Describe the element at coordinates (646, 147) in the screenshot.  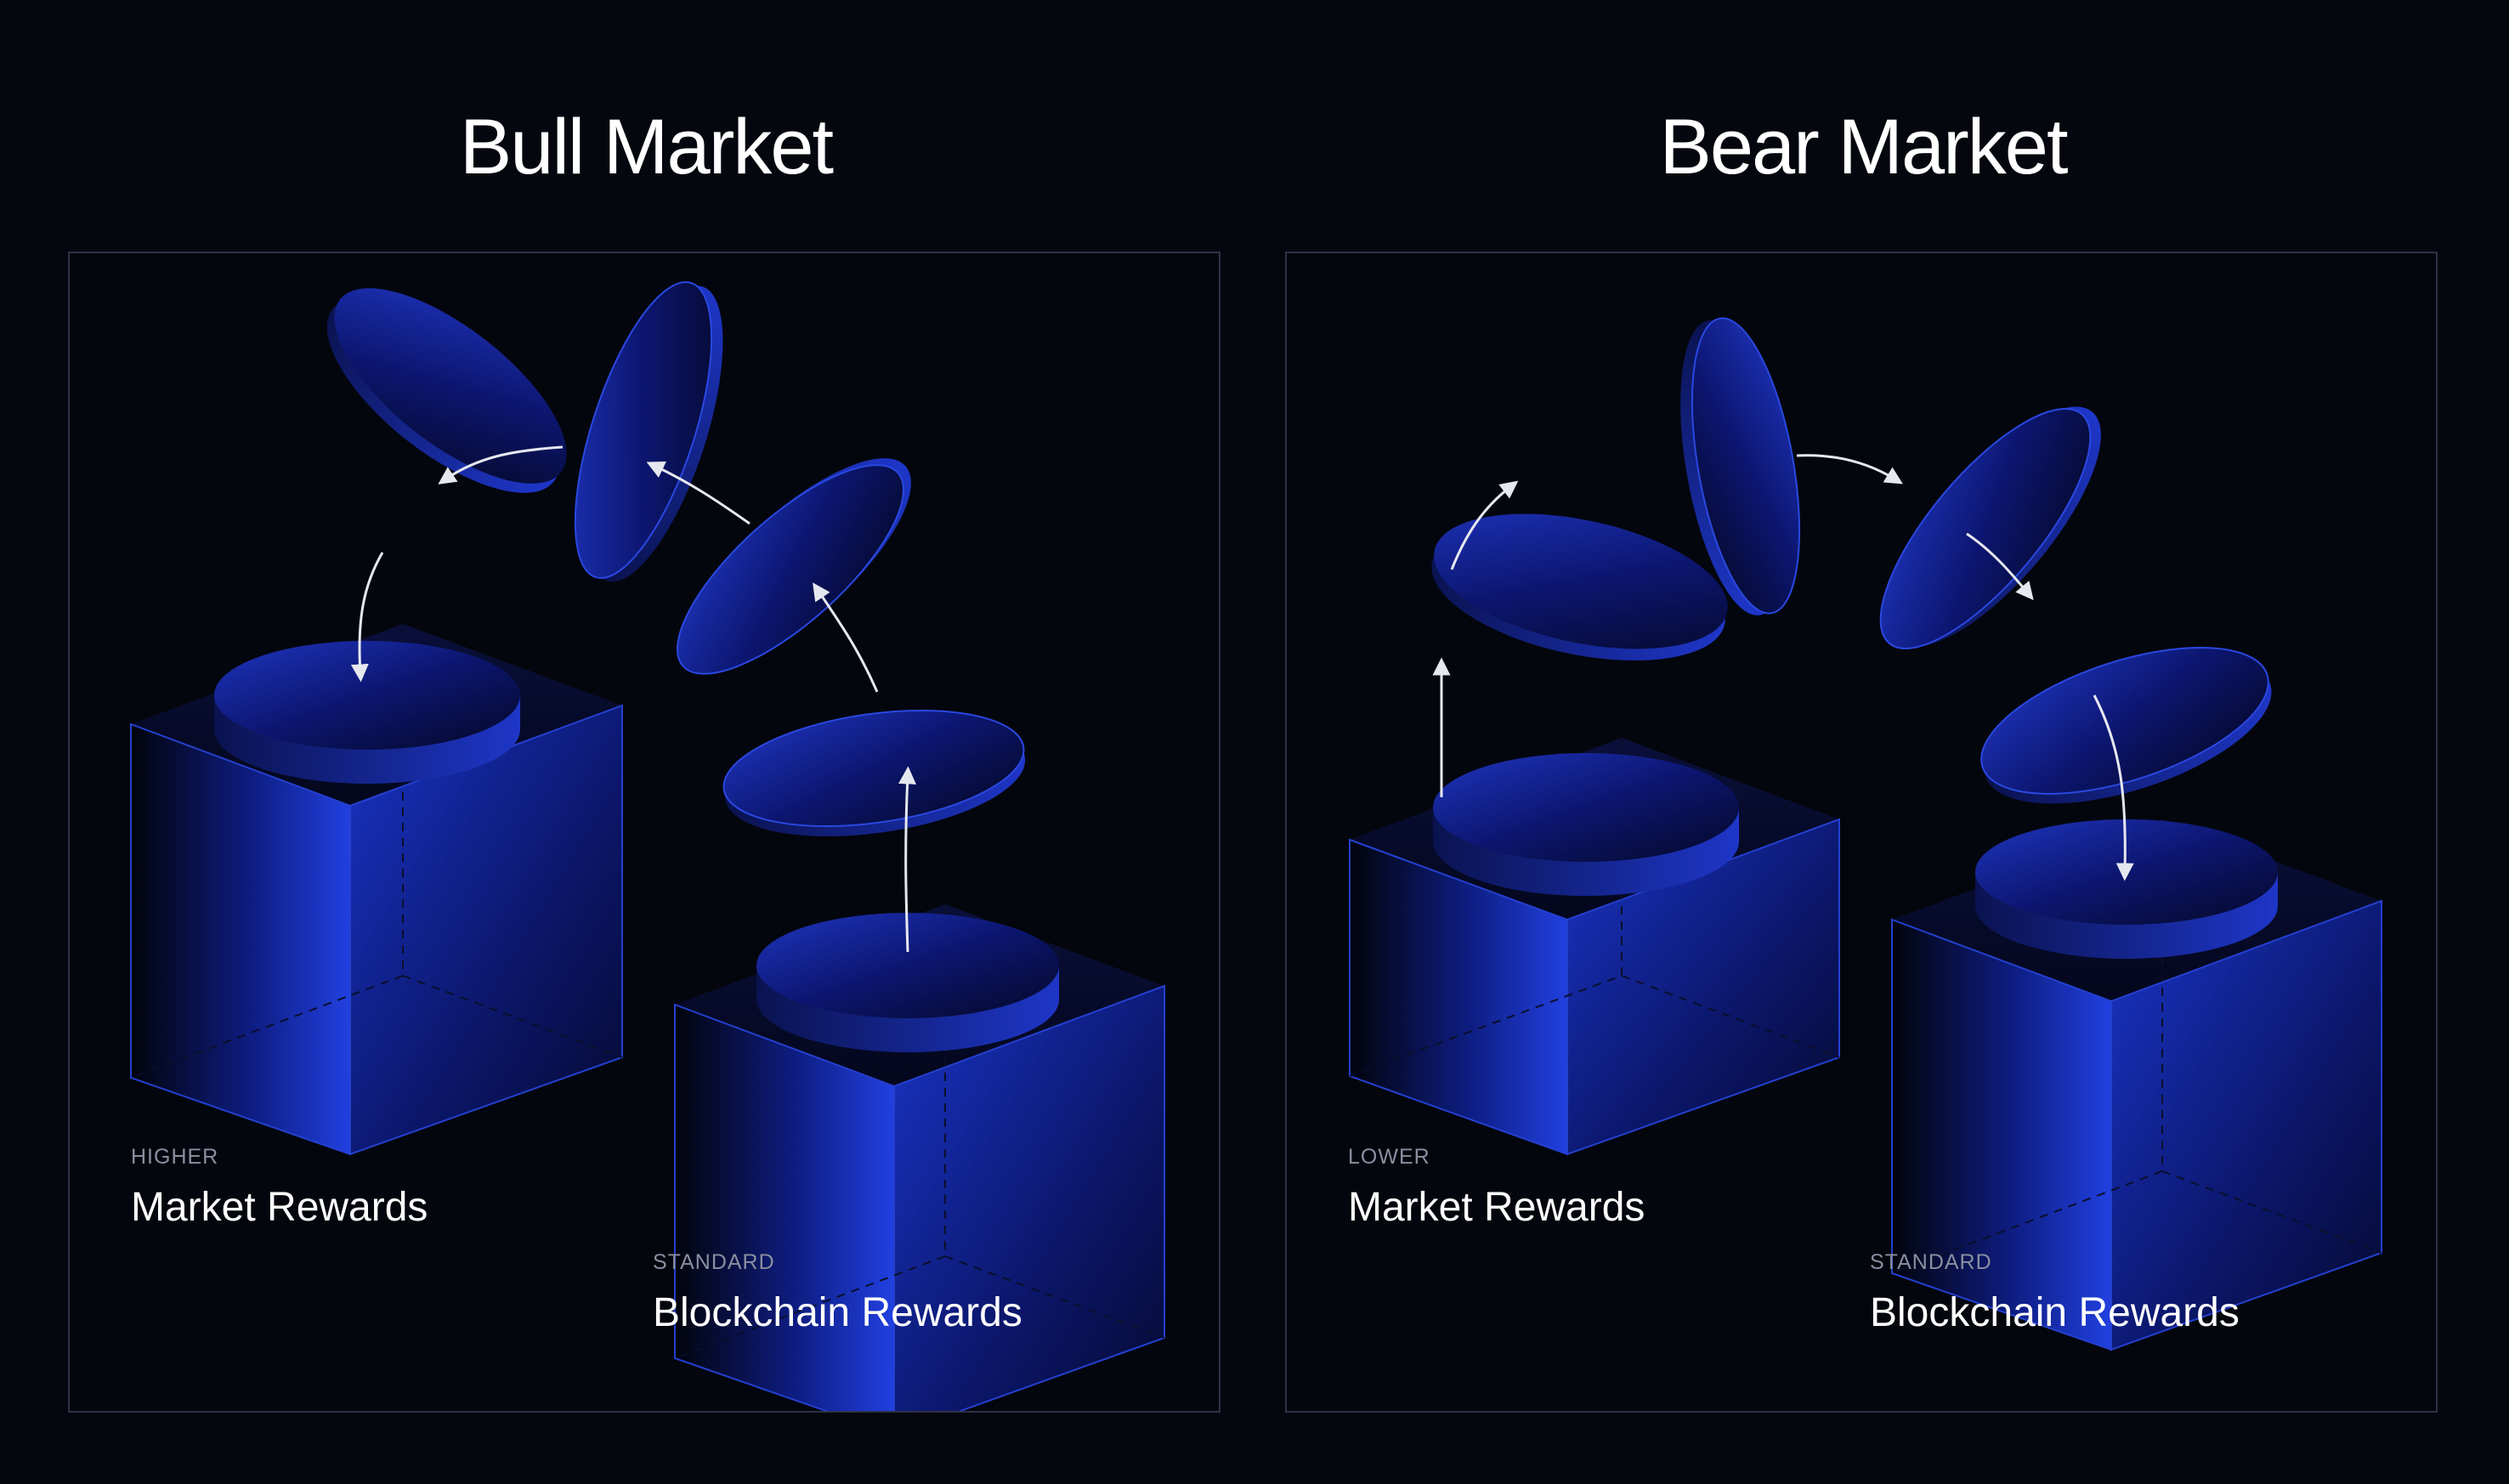
I see `bull-market-title: Bull Market` at that location.